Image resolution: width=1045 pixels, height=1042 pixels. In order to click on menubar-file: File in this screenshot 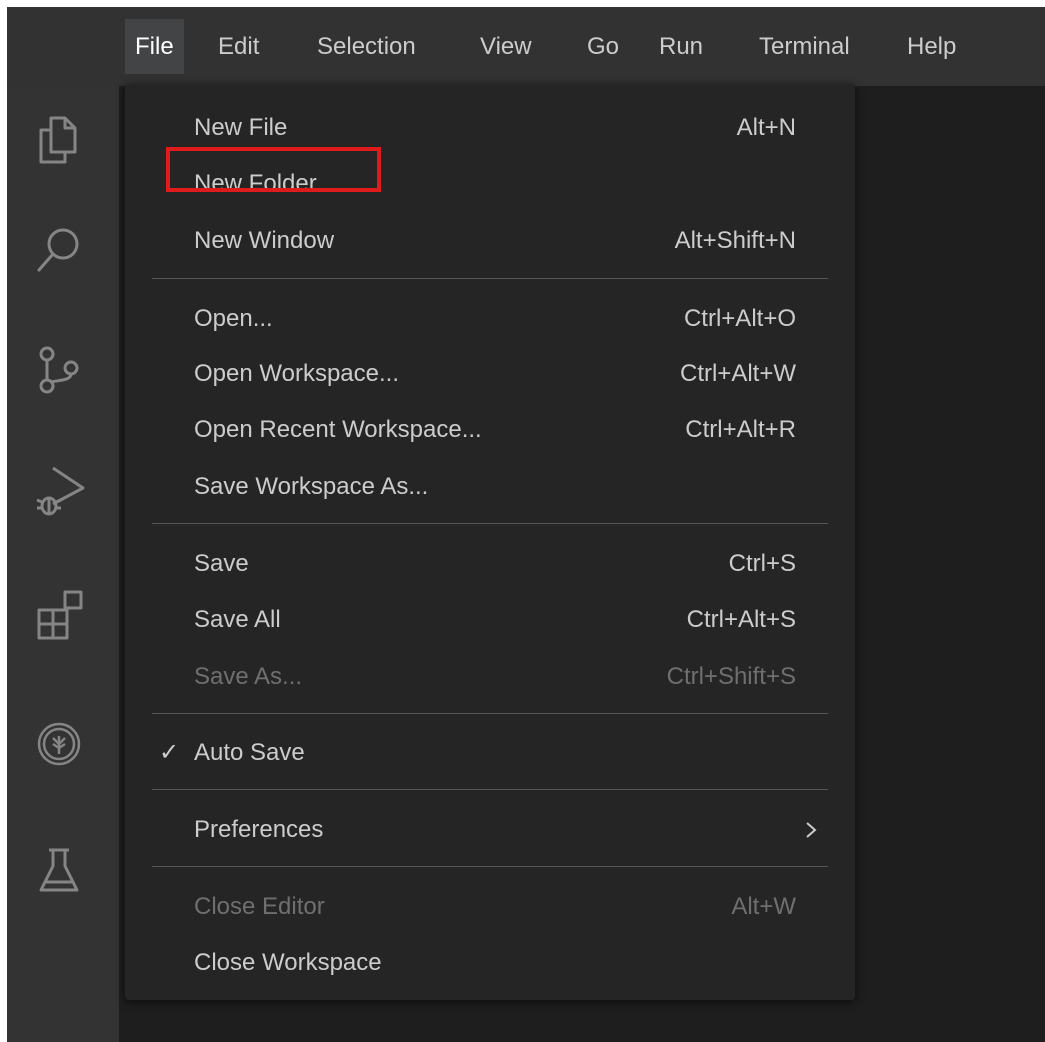, I will do `click(154, 46)`.